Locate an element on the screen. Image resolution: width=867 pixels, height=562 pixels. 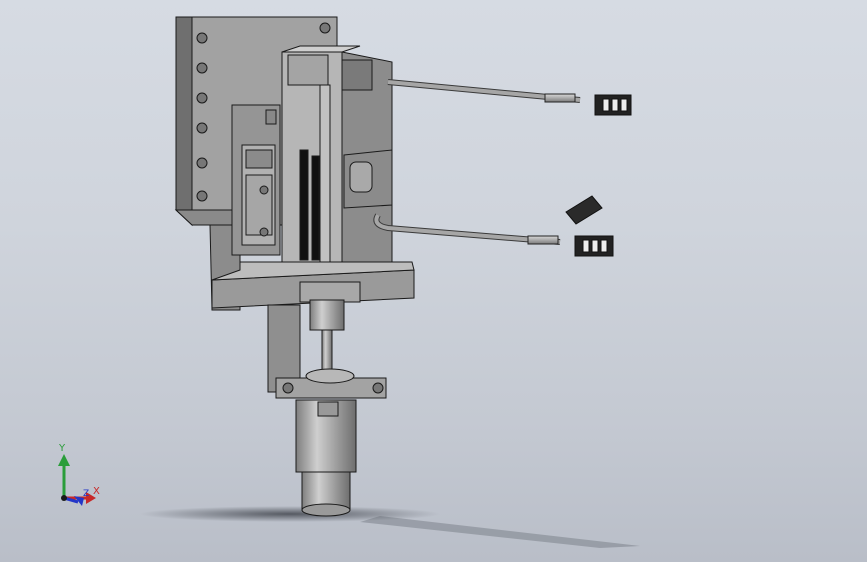
encoder-cable is located at coordinates (484, 91).